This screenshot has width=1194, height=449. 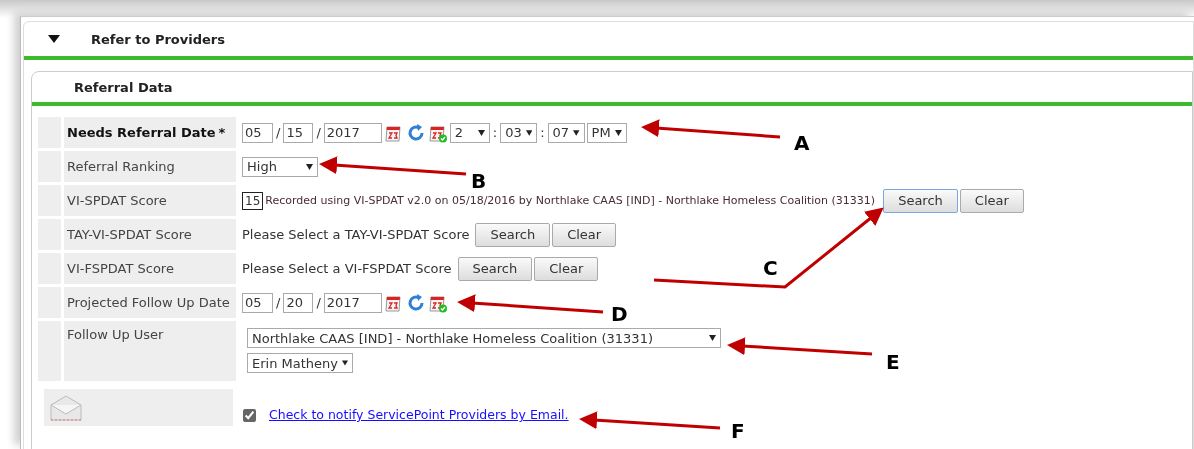 What do you see at coordinates (150, 234) in the screenshot?
I see `field-label: TAY-VI-SPDAT Score` at bounding box center [150, 234].